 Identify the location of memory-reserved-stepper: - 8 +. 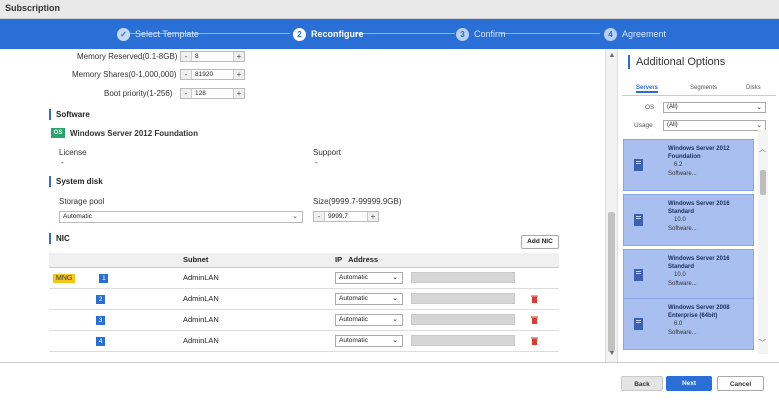
(212, 56).